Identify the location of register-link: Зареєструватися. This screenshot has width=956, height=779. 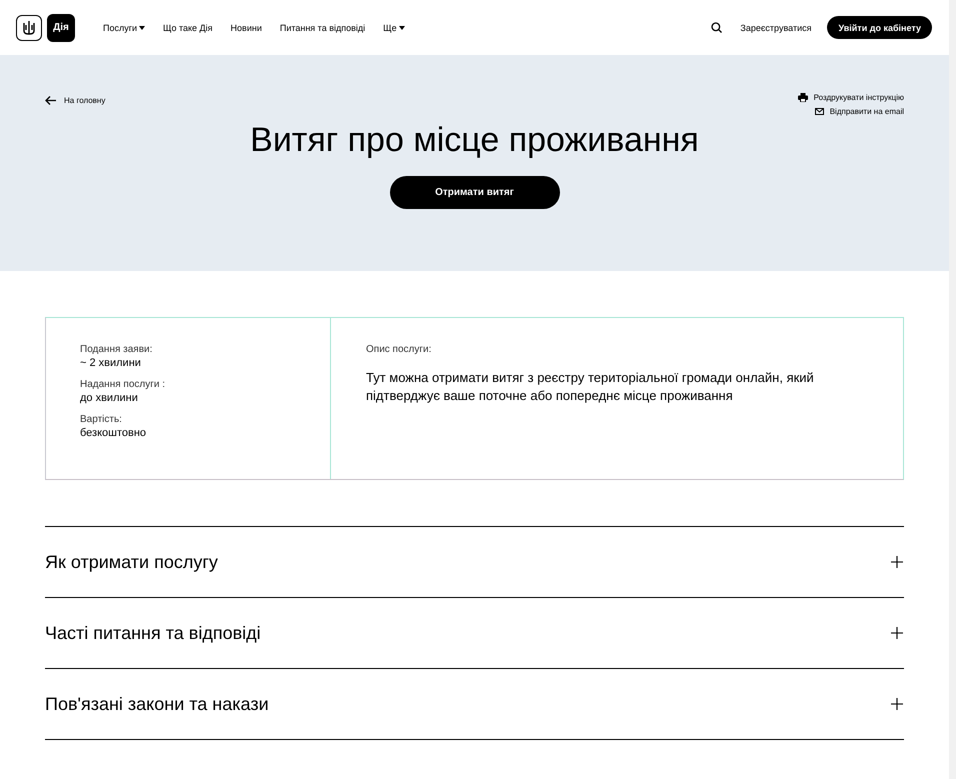
(776, 27).